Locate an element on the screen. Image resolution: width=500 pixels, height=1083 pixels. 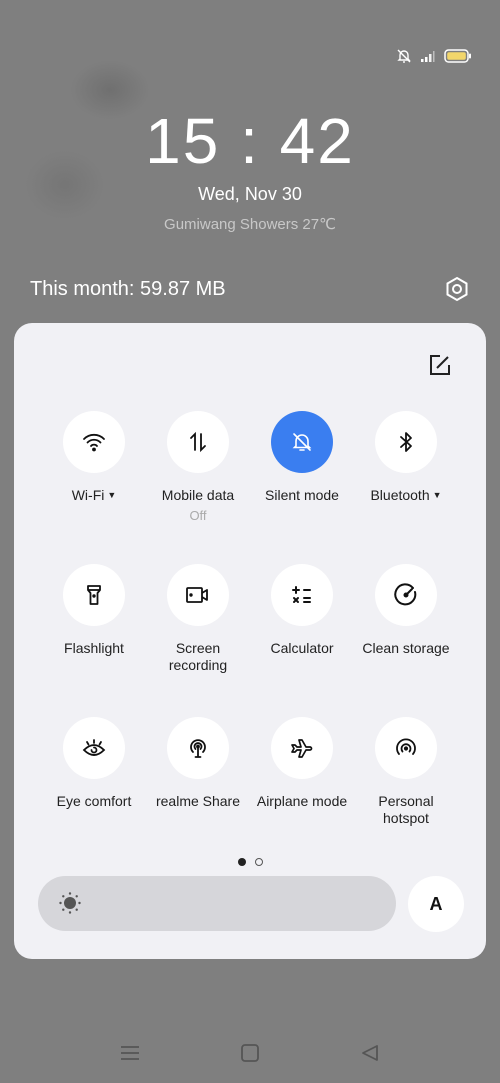
screen-recording-icon is located at coordinates (197, 595).